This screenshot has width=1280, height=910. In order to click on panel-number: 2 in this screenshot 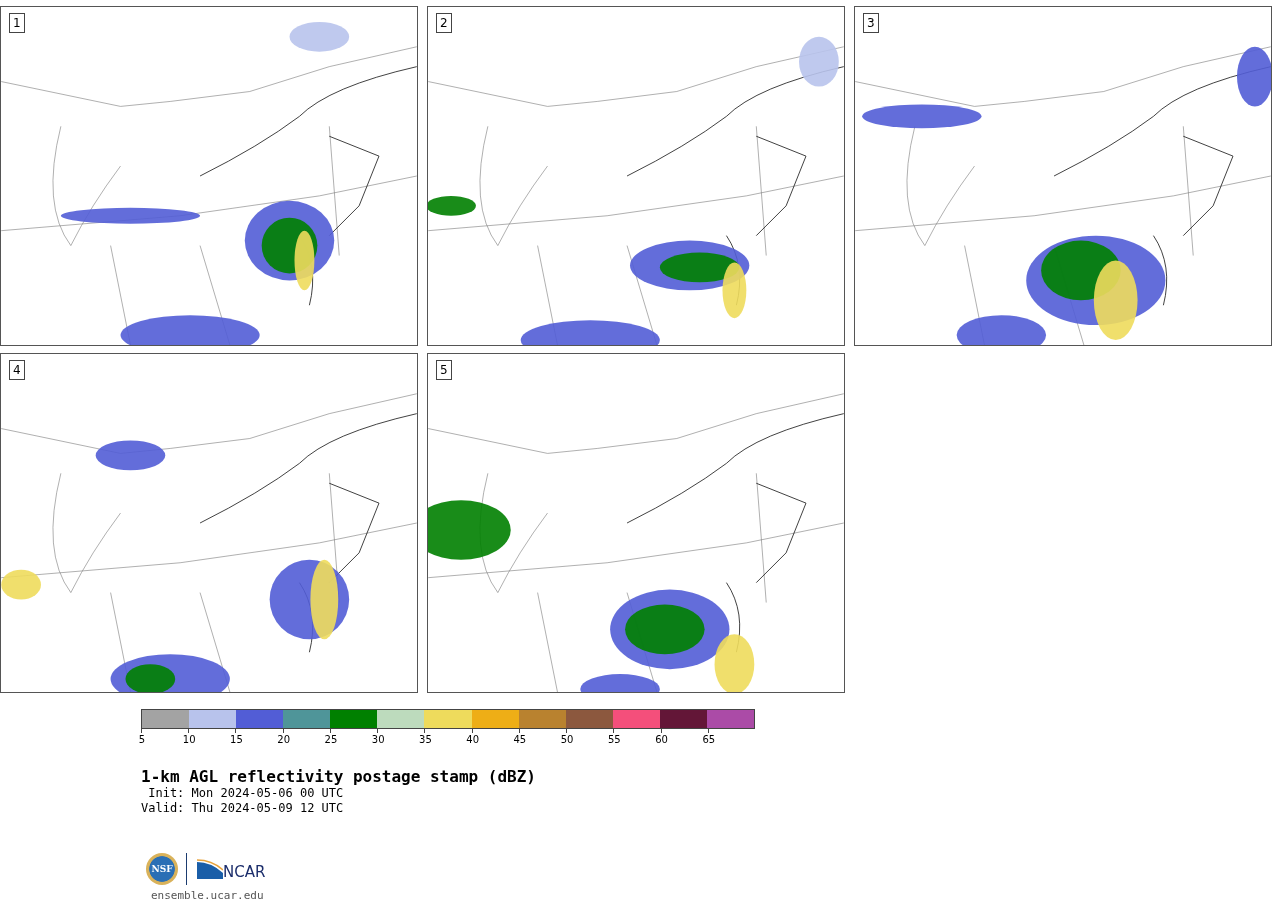, I will do `click(444, 23)`.